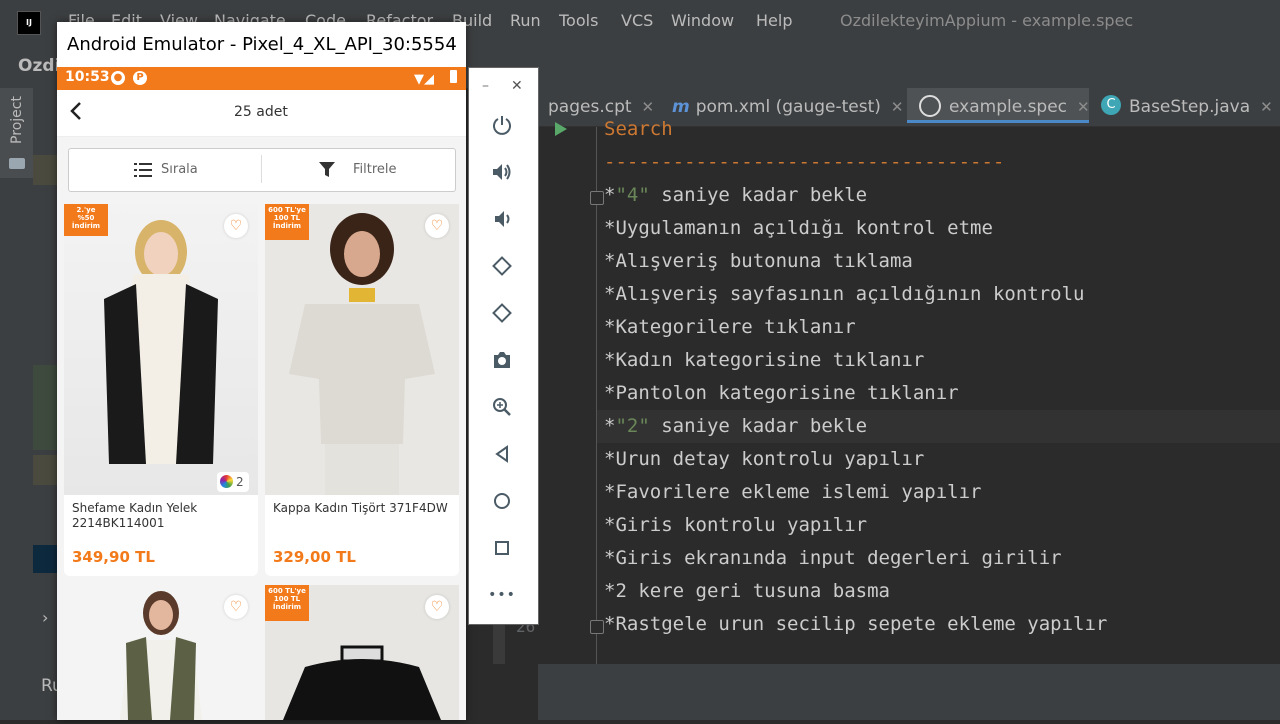 The height and width of the screenshot is (724, 1280). Describe the element at coordinates (179, 169) in the screenshot. I see `sort-label: Sırala` at that location.